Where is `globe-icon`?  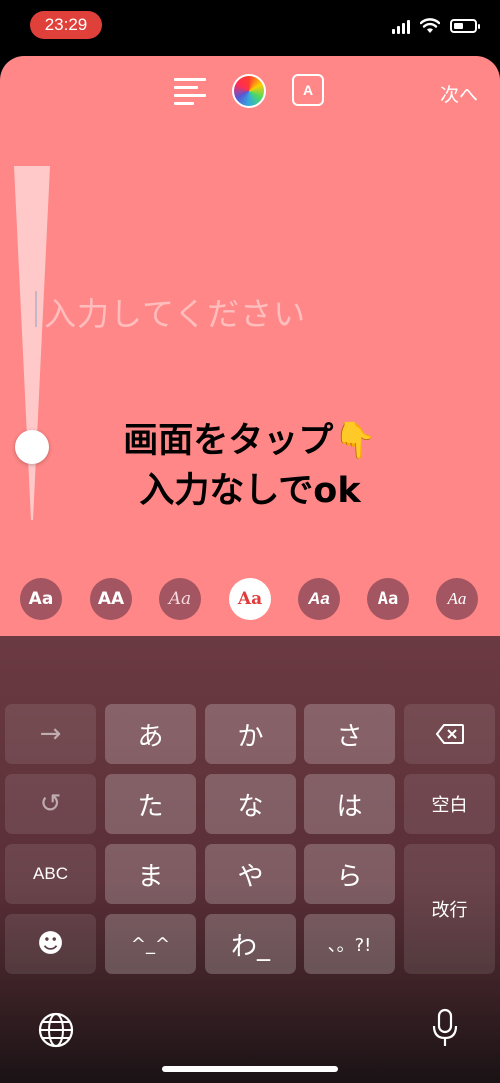
globe-icon is located at coordinates (56, 1030).